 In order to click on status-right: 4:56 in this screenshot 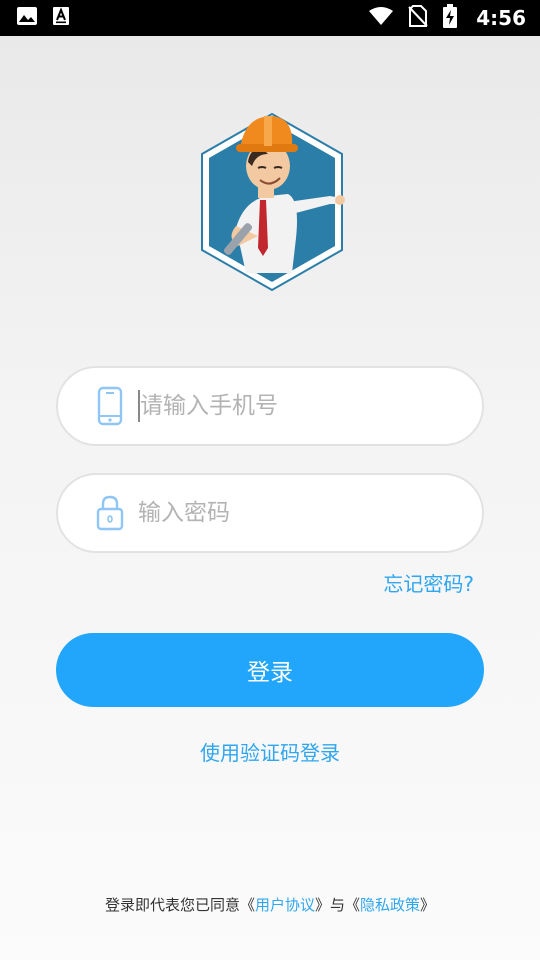, I will do `click(447, 18)`.